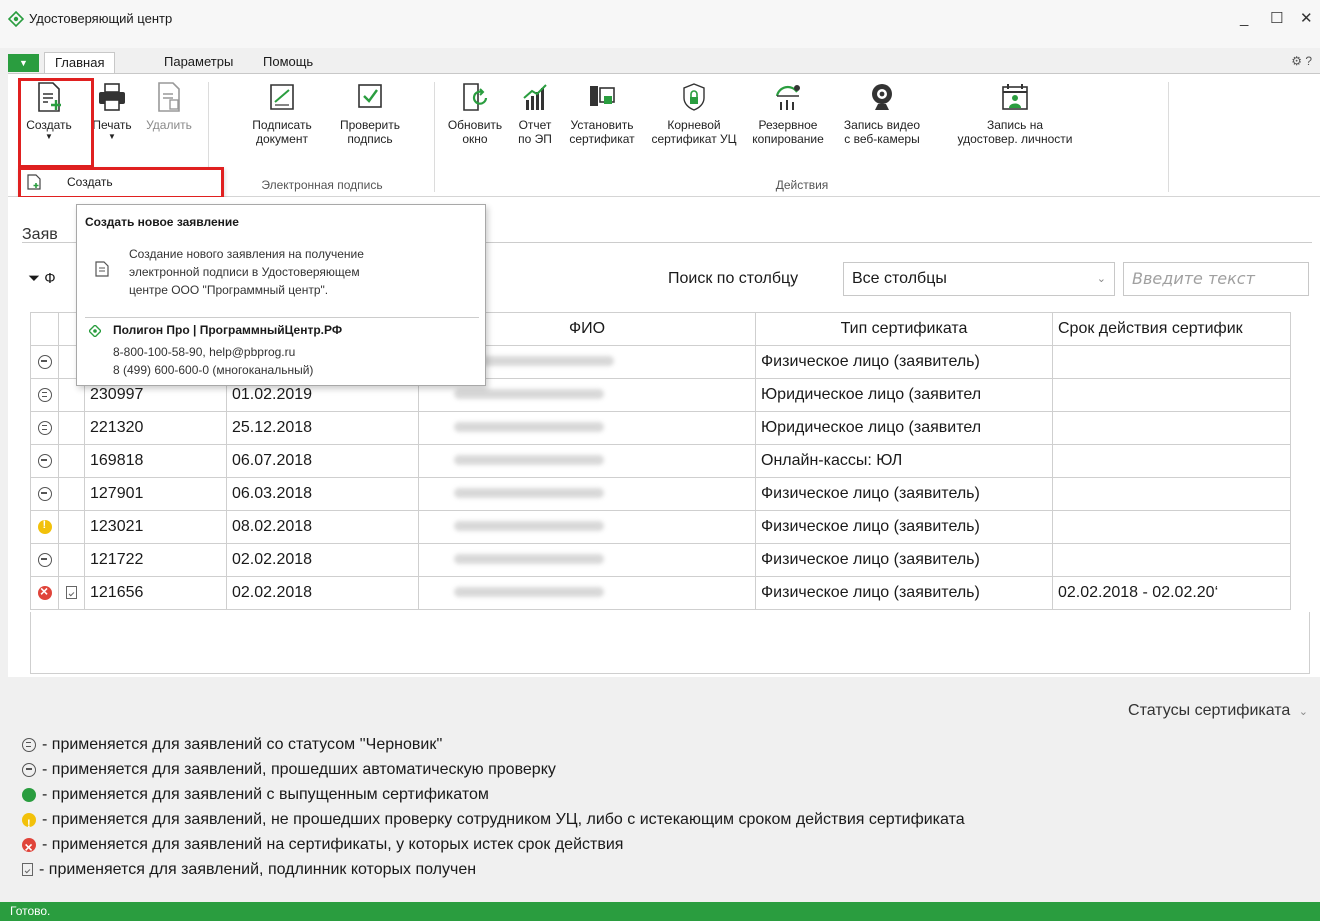 The height and width of the screenshot is (921, 1320). Describe the element at coordinates (322, 560) in the screenshot. I see `date-cell: 02.02.2018` at that location.